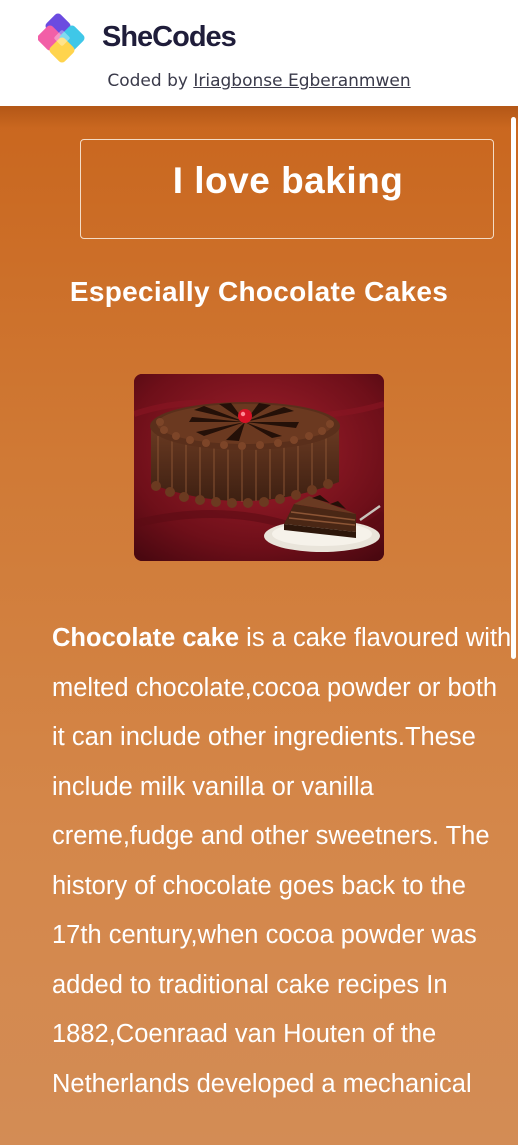  Describe the element at coordinates (301, 81) in the screenshot. I see `author-link: Iriagbonse Egberanmwen` at that location.